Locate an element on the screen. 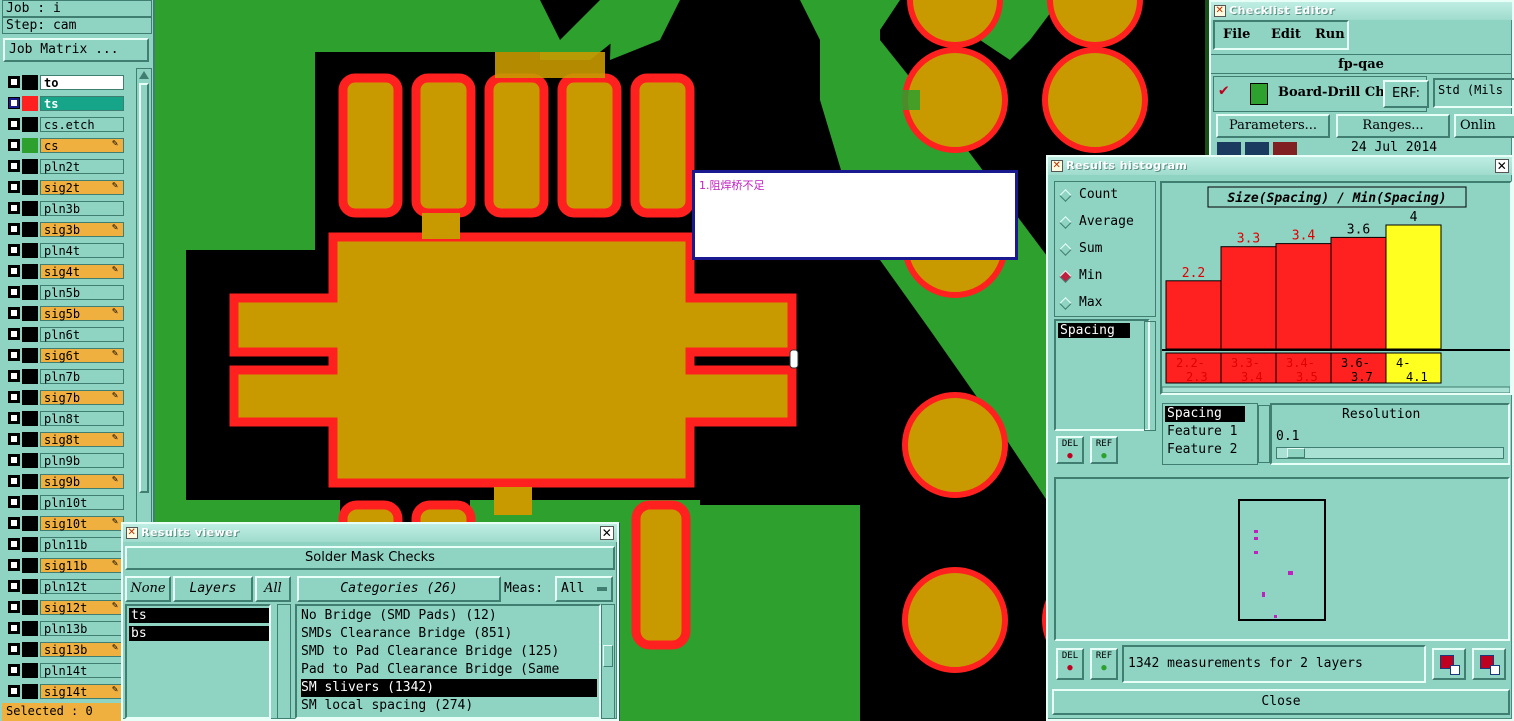  category-item: No Bridge (SMD Pads) (12) is located at coordinates (399, 616).